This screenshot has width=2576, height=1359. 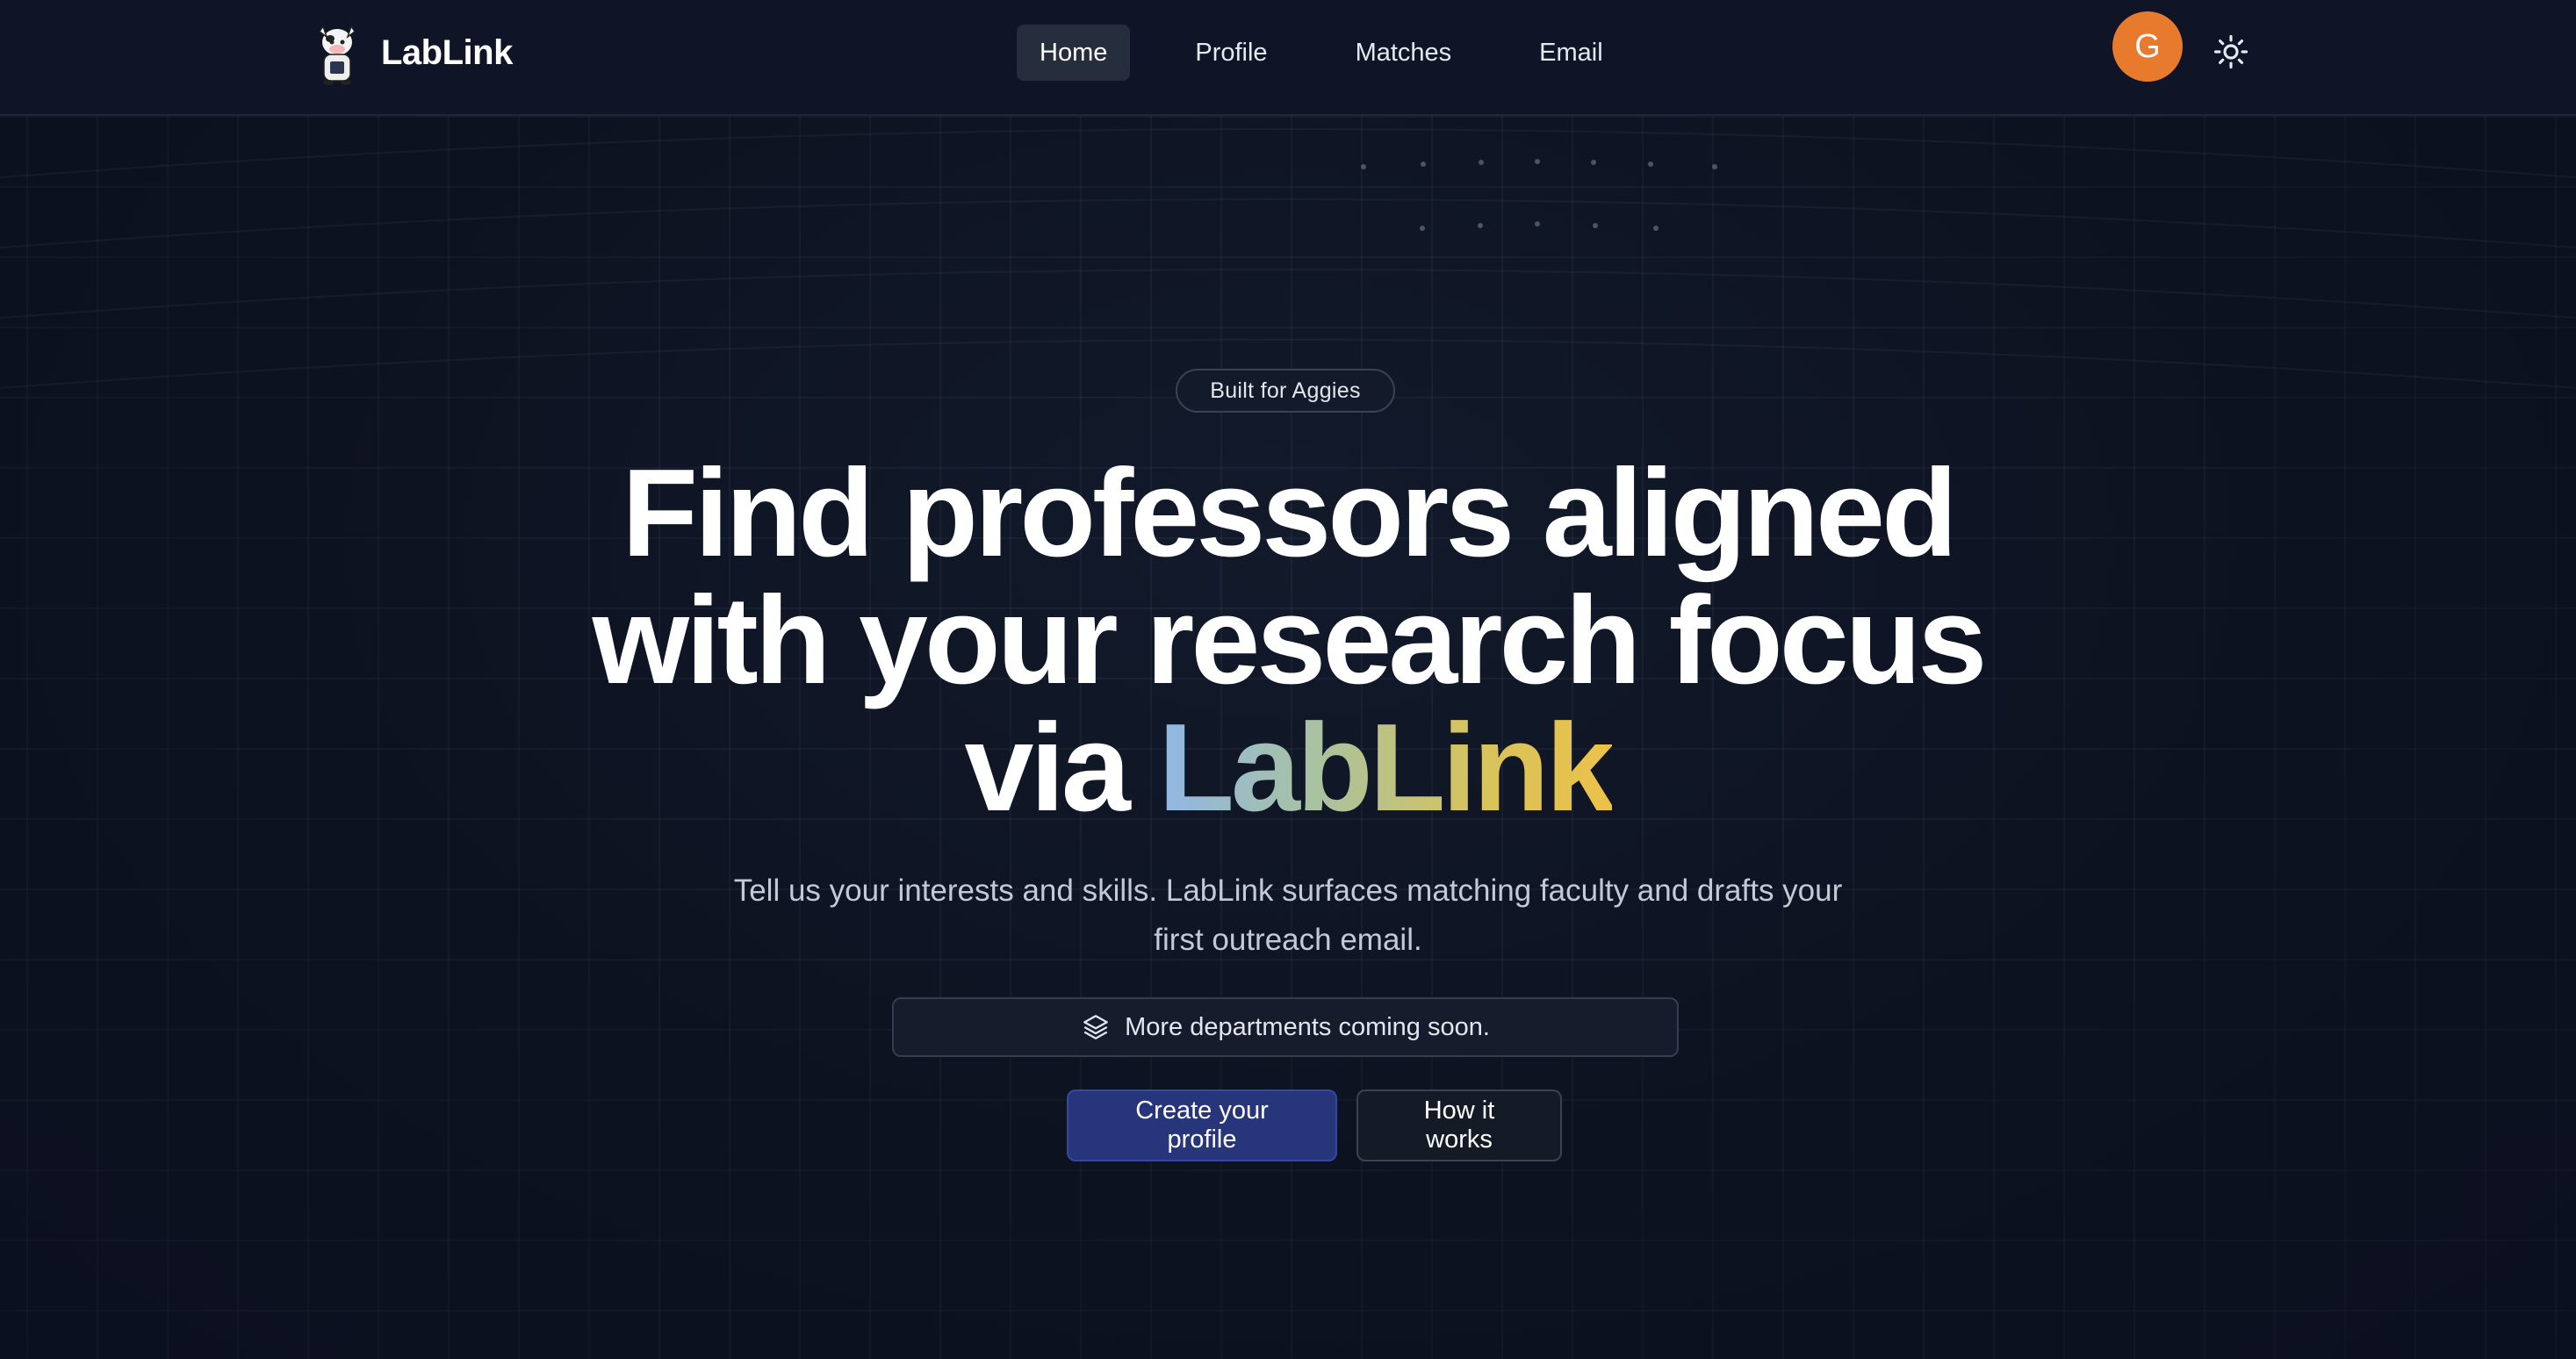 What do you see at coordinates (1321, 53) in the screenshot?
I see `main-nav: Home Profile Matches Email` at bounding box center [1321, 53].